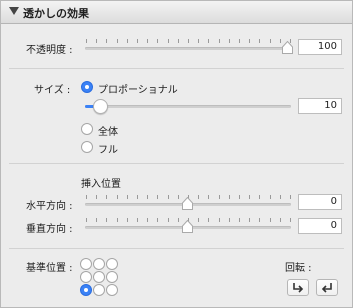  Describe the element at coordinates (49, 50) in the screenshot. I see `opacity-label: 不透明度 :` at that location.